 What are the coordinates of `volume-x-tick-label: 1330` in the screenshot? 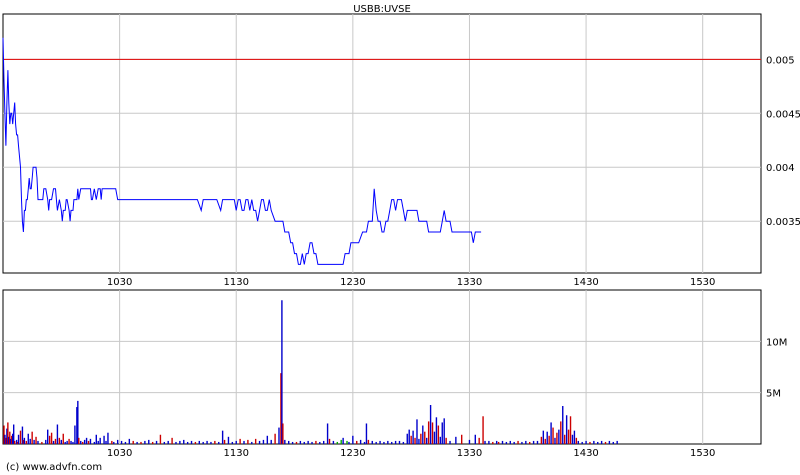 It's located at (469, 453).